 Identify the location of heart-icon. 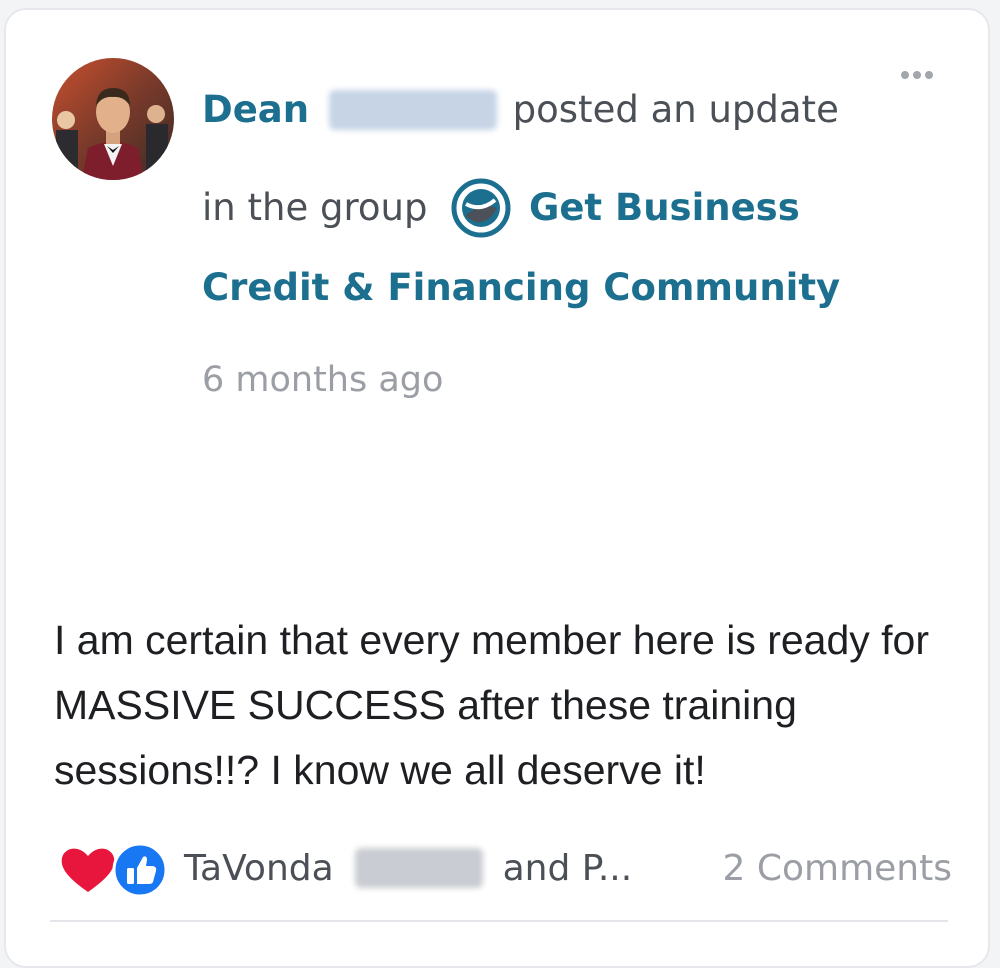
(88, 870).